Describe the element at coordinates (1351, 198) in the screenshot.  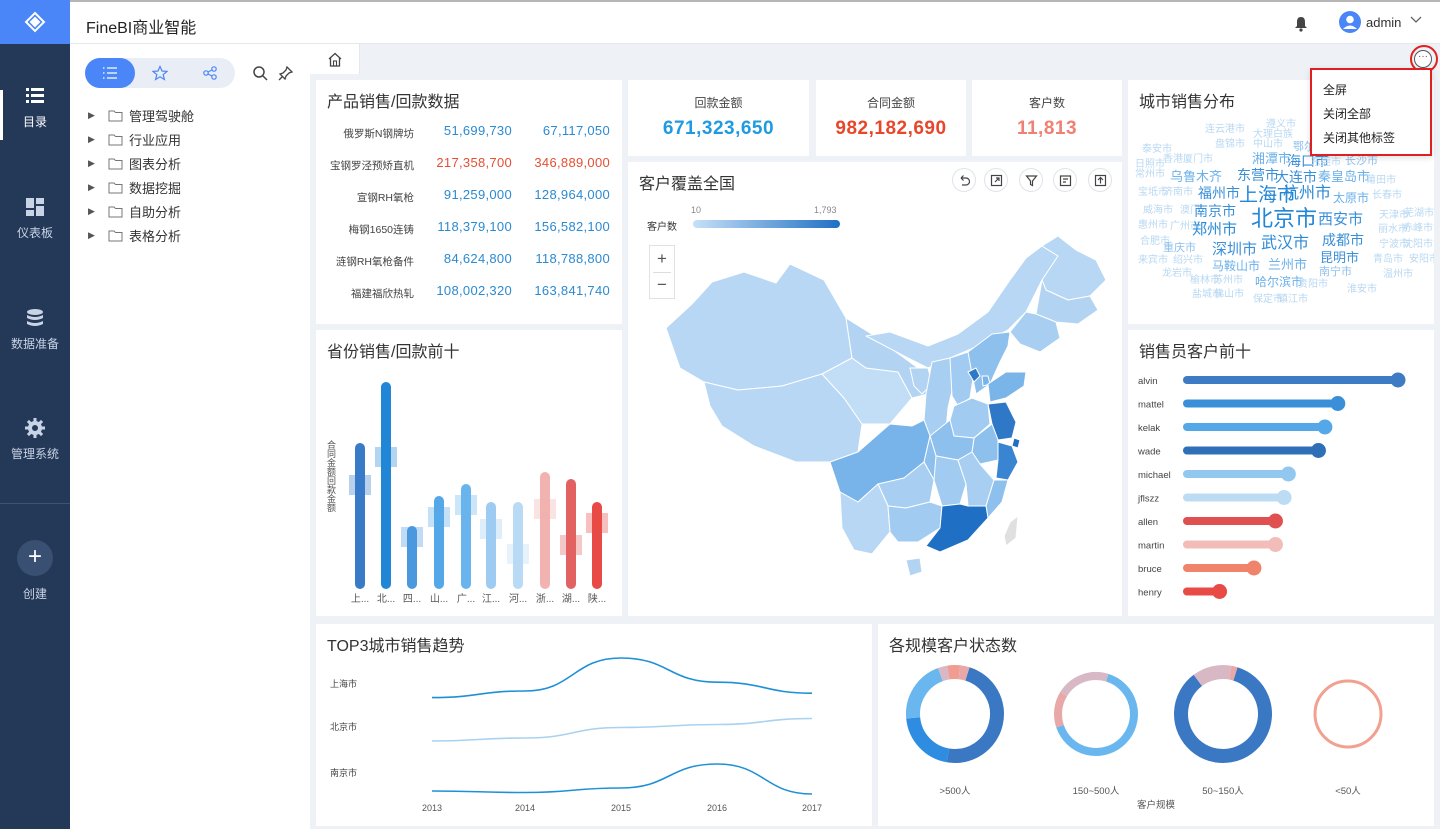
I see `word-cloud-item: 太原市` at that location.